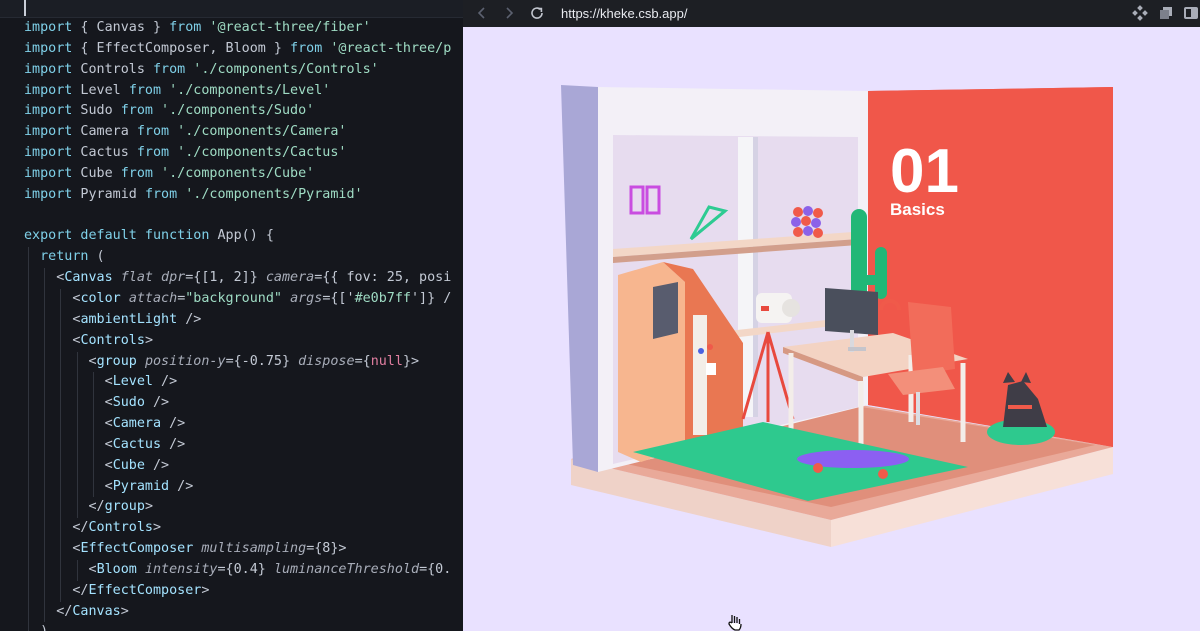  Describe the element at coordinates (231, 424) in the screenshot. I see `code-line: <Camera />` at that location.